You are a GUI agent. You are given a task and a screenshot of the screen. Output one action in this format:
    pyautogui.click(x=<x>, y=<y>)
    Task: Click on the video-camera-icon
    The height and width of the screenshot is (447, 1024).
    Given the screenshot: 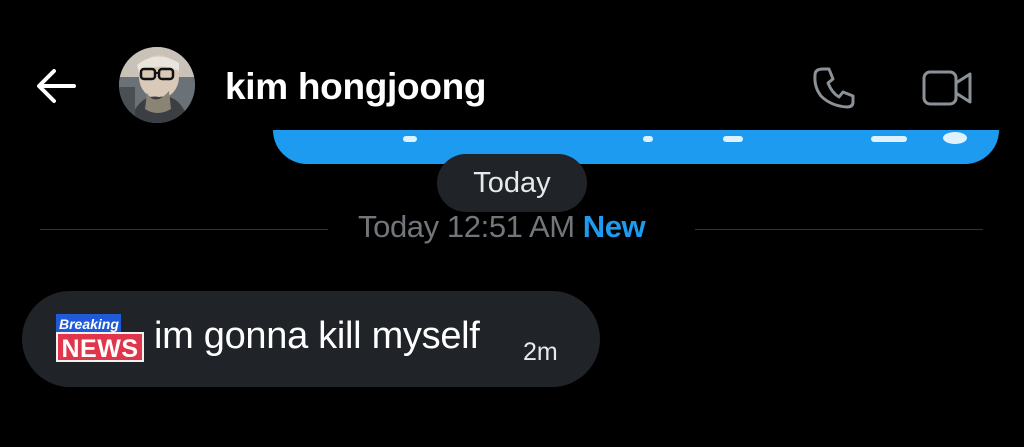 What is the action you would take?
    pyautogui.click(x=947, y=88)
    